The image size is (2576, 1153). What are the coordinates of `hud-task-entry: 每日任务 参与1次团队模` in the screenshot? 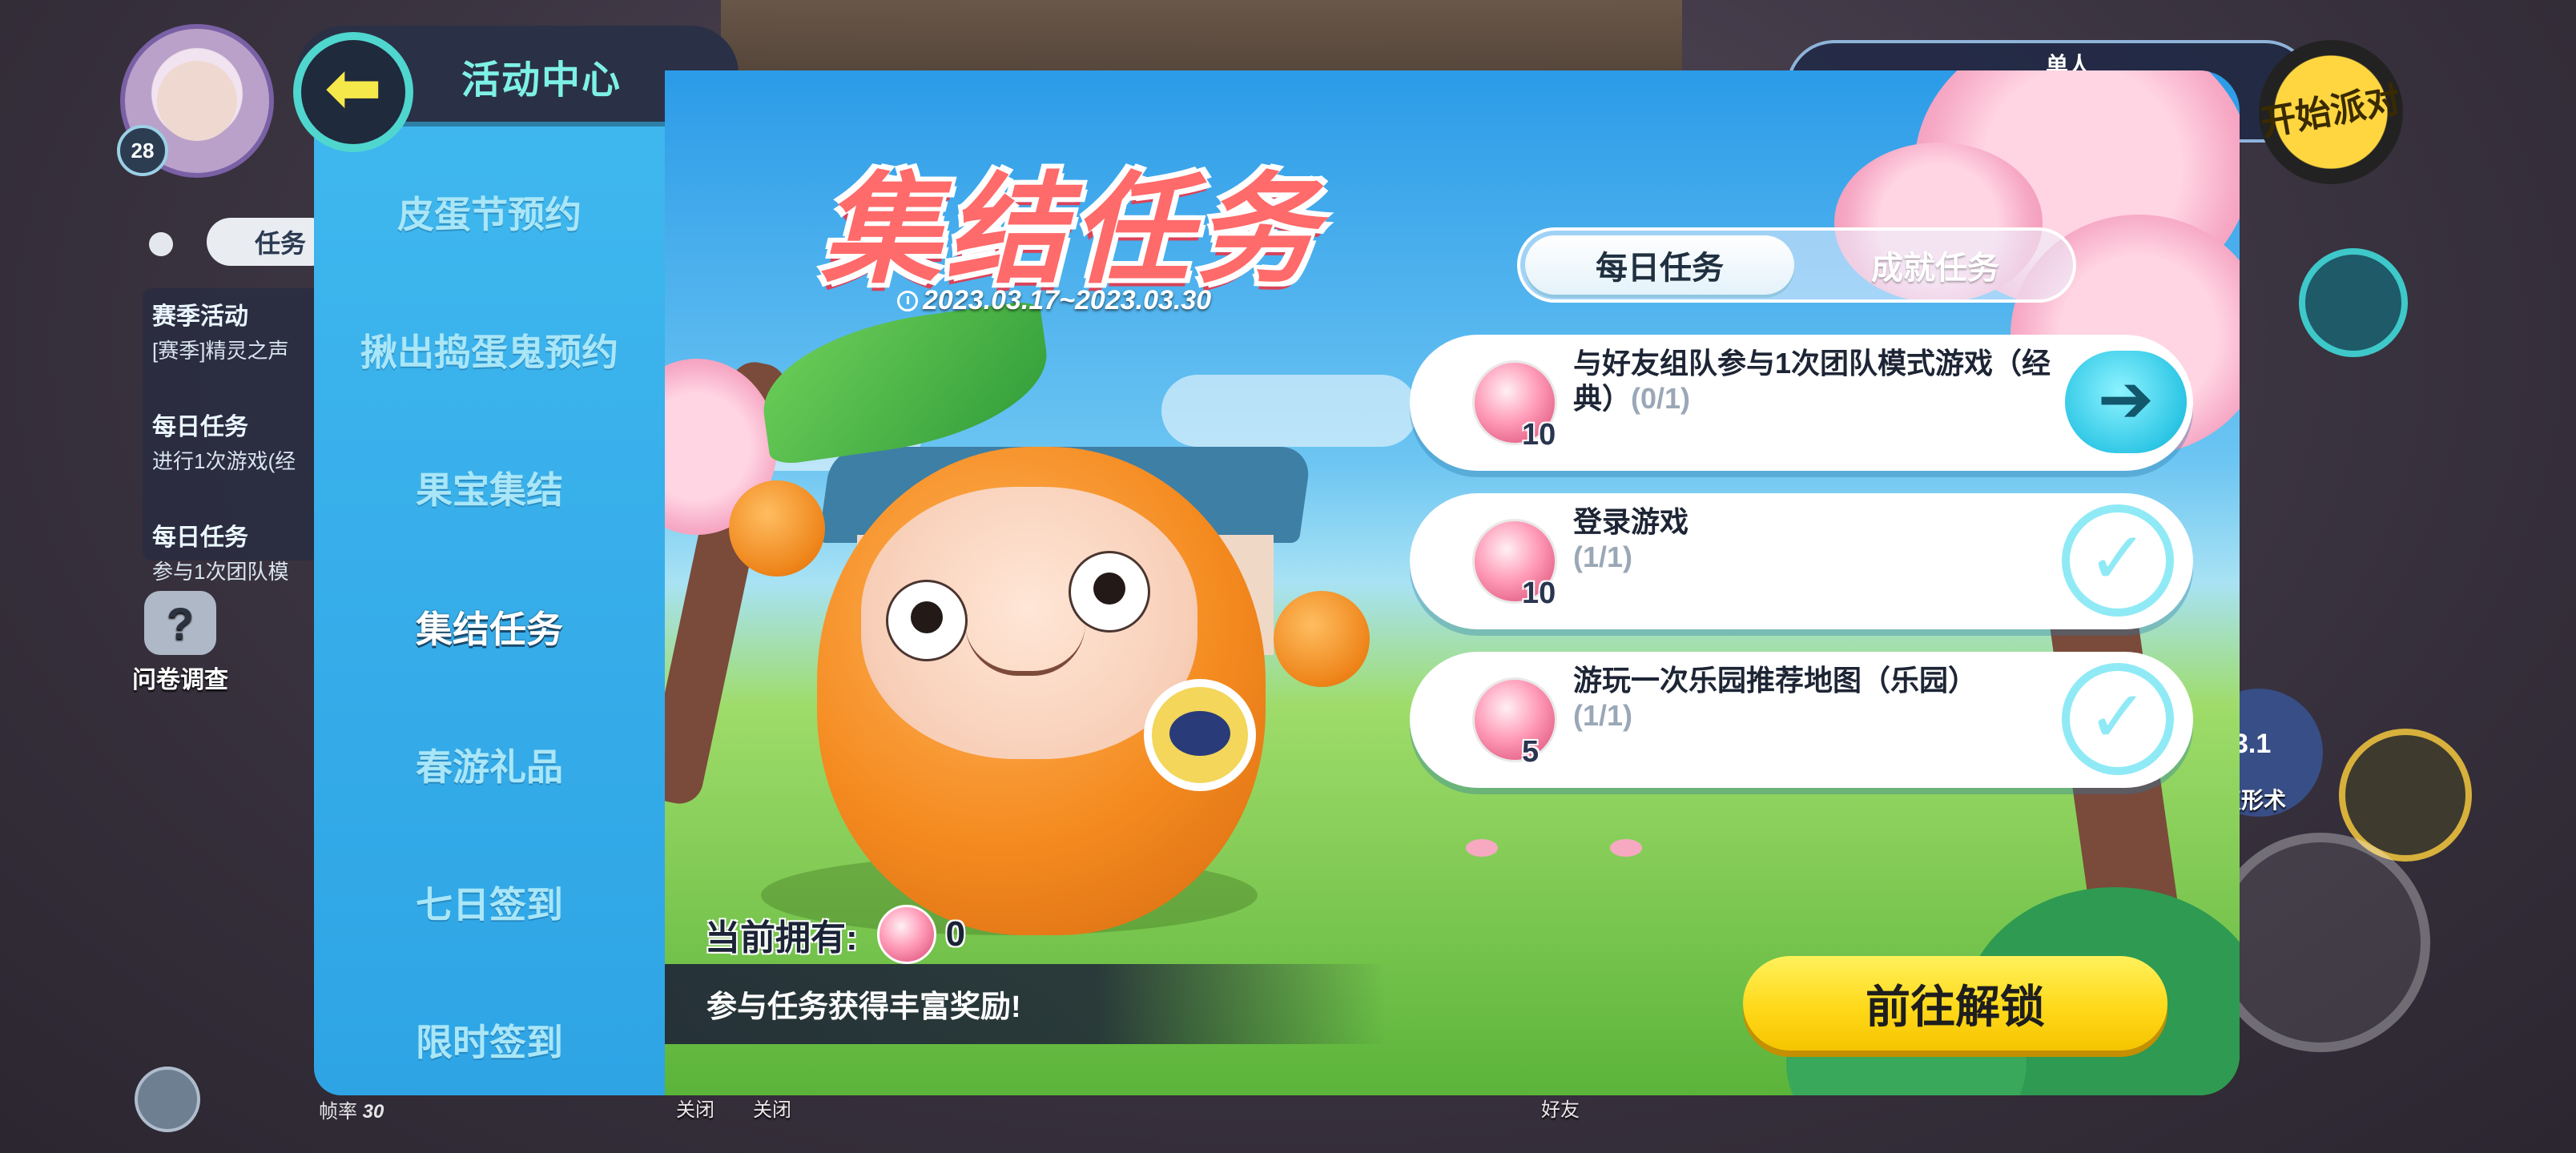 It's located at (240, 551).